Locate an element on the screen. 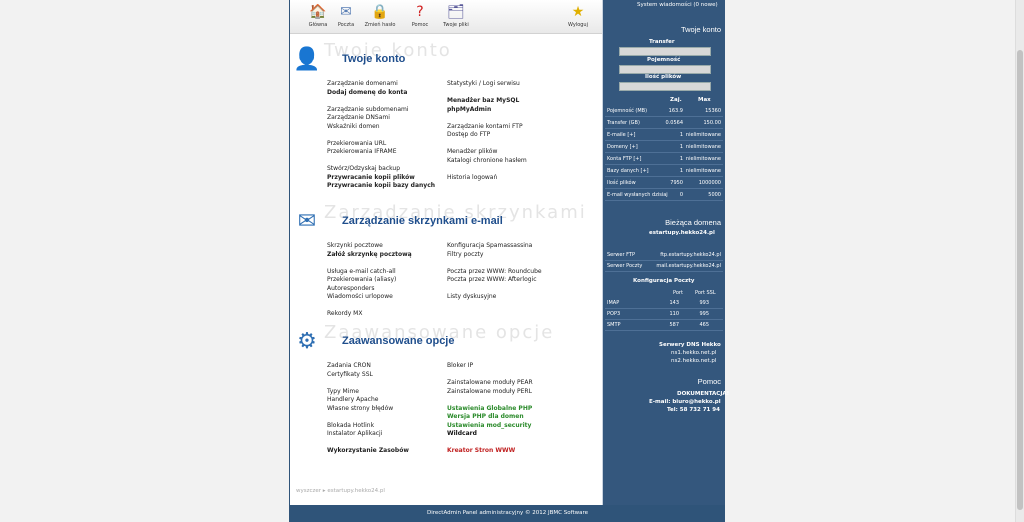  menu-link: Instalator Aplikacji is located at coordinates (354, 434).